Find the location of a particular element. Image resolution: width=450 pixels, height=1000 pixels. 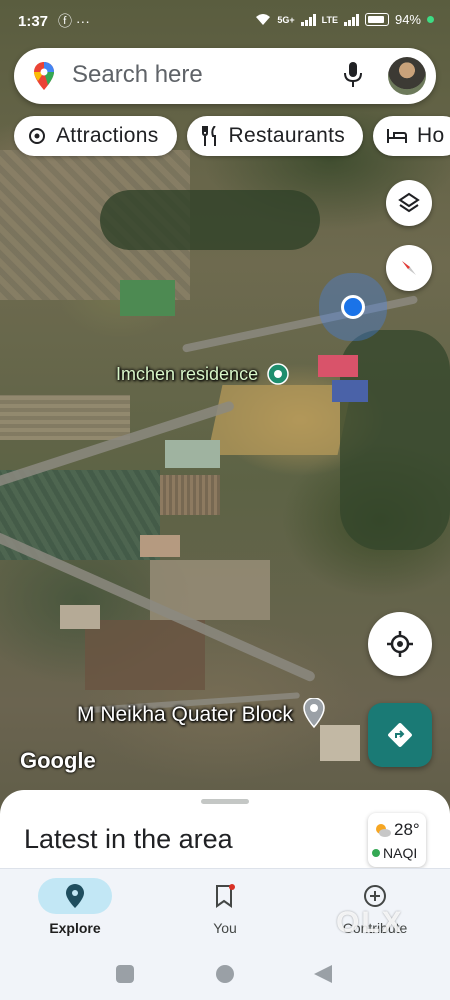

green-field is located at coordinates (147, 298).